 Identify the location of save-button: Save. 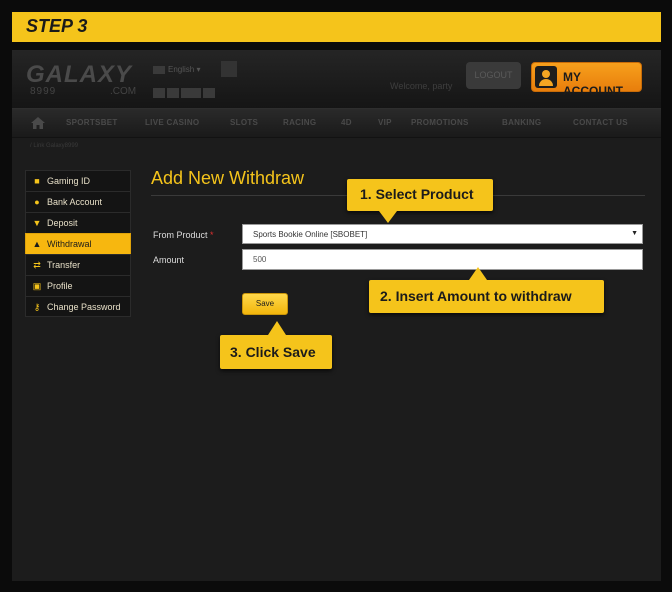
(265, 304).